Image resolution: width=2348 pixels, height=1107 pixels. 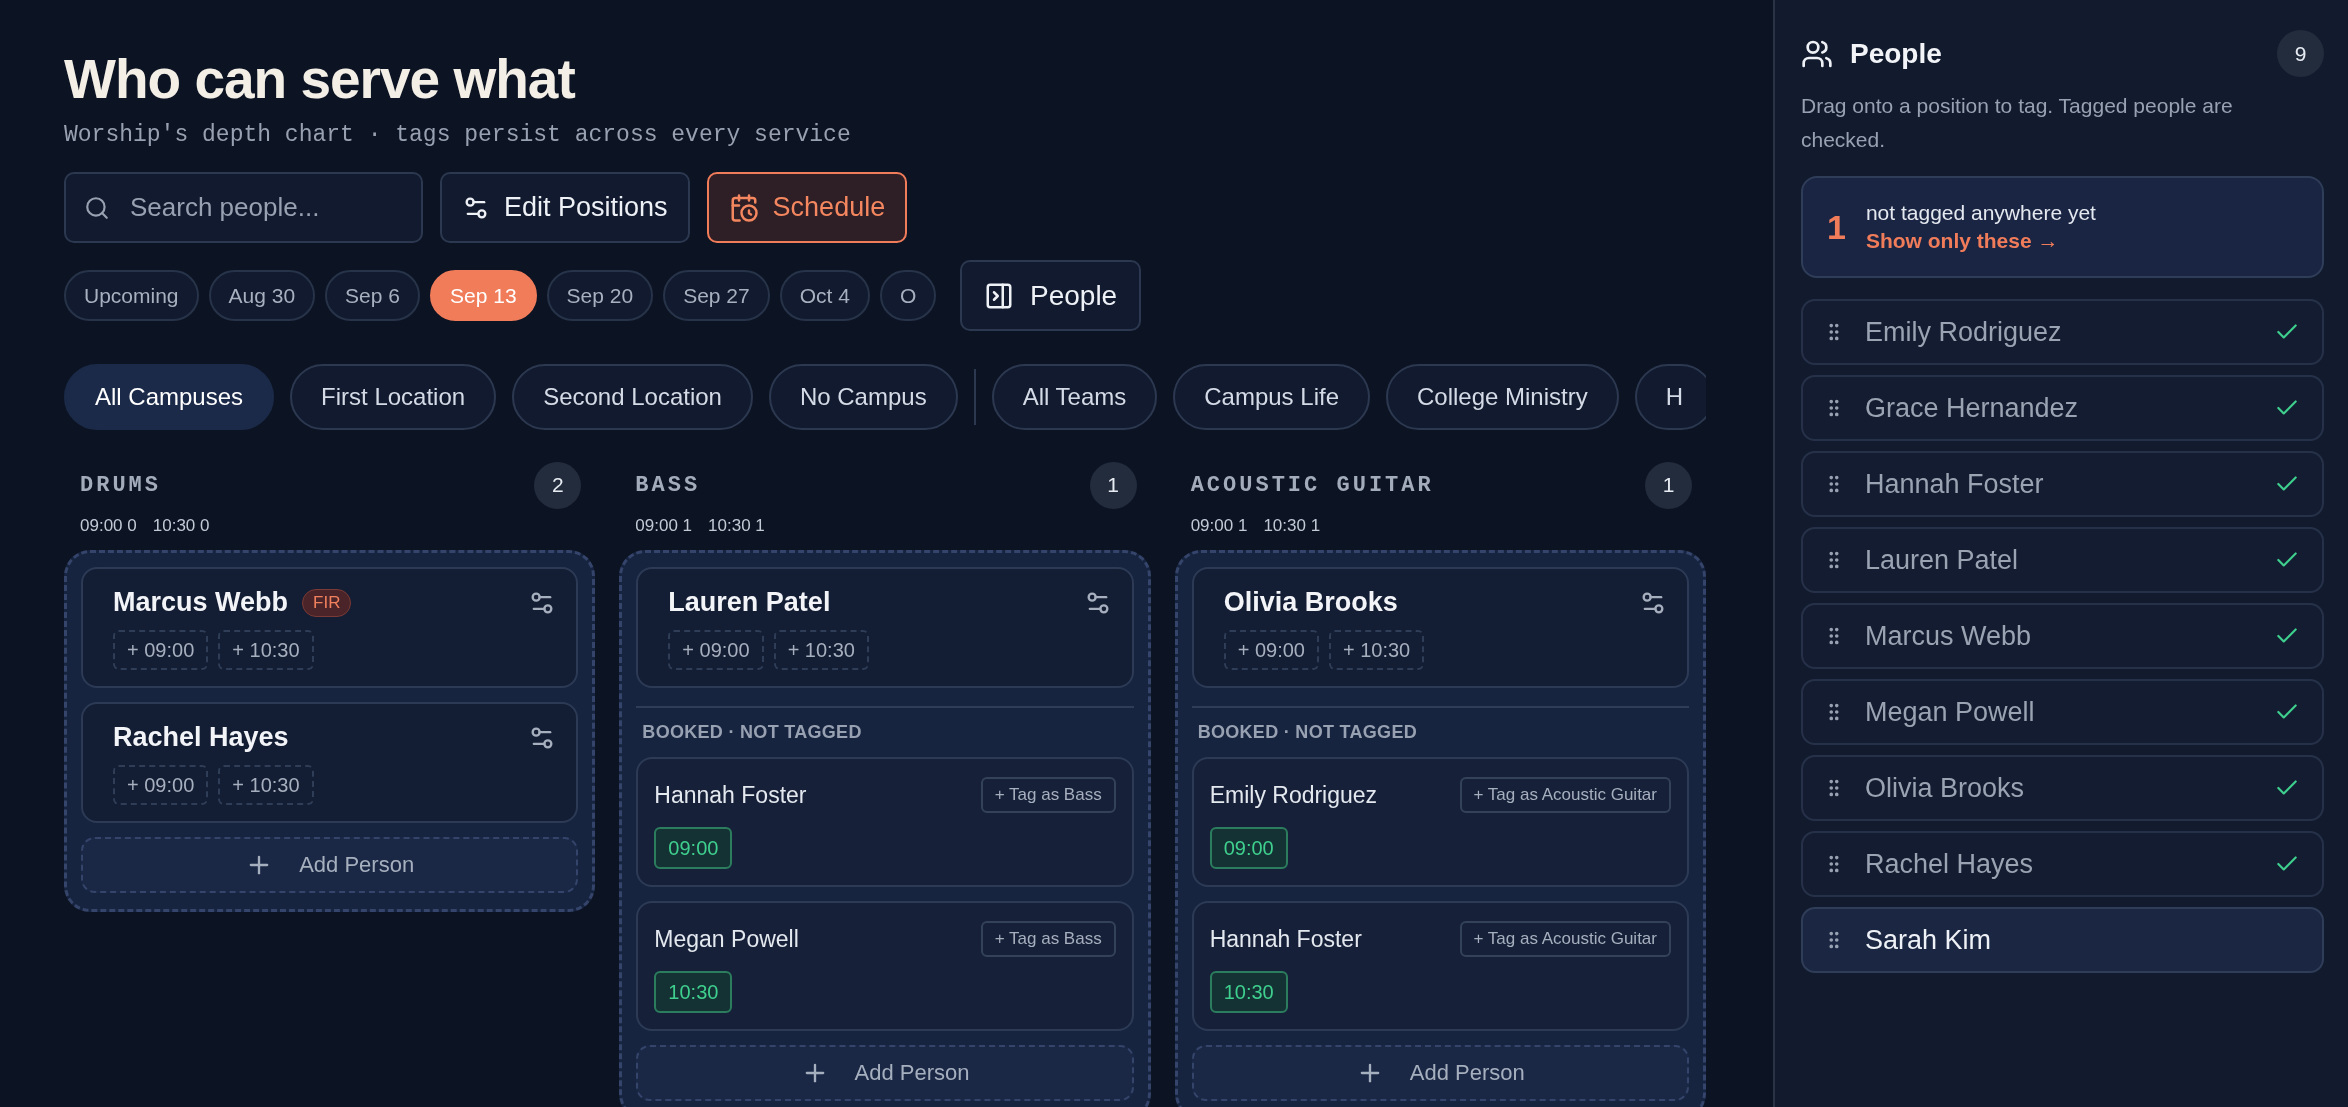 I want to click on team-filter-chip: H, so click(x=1670, y=397).